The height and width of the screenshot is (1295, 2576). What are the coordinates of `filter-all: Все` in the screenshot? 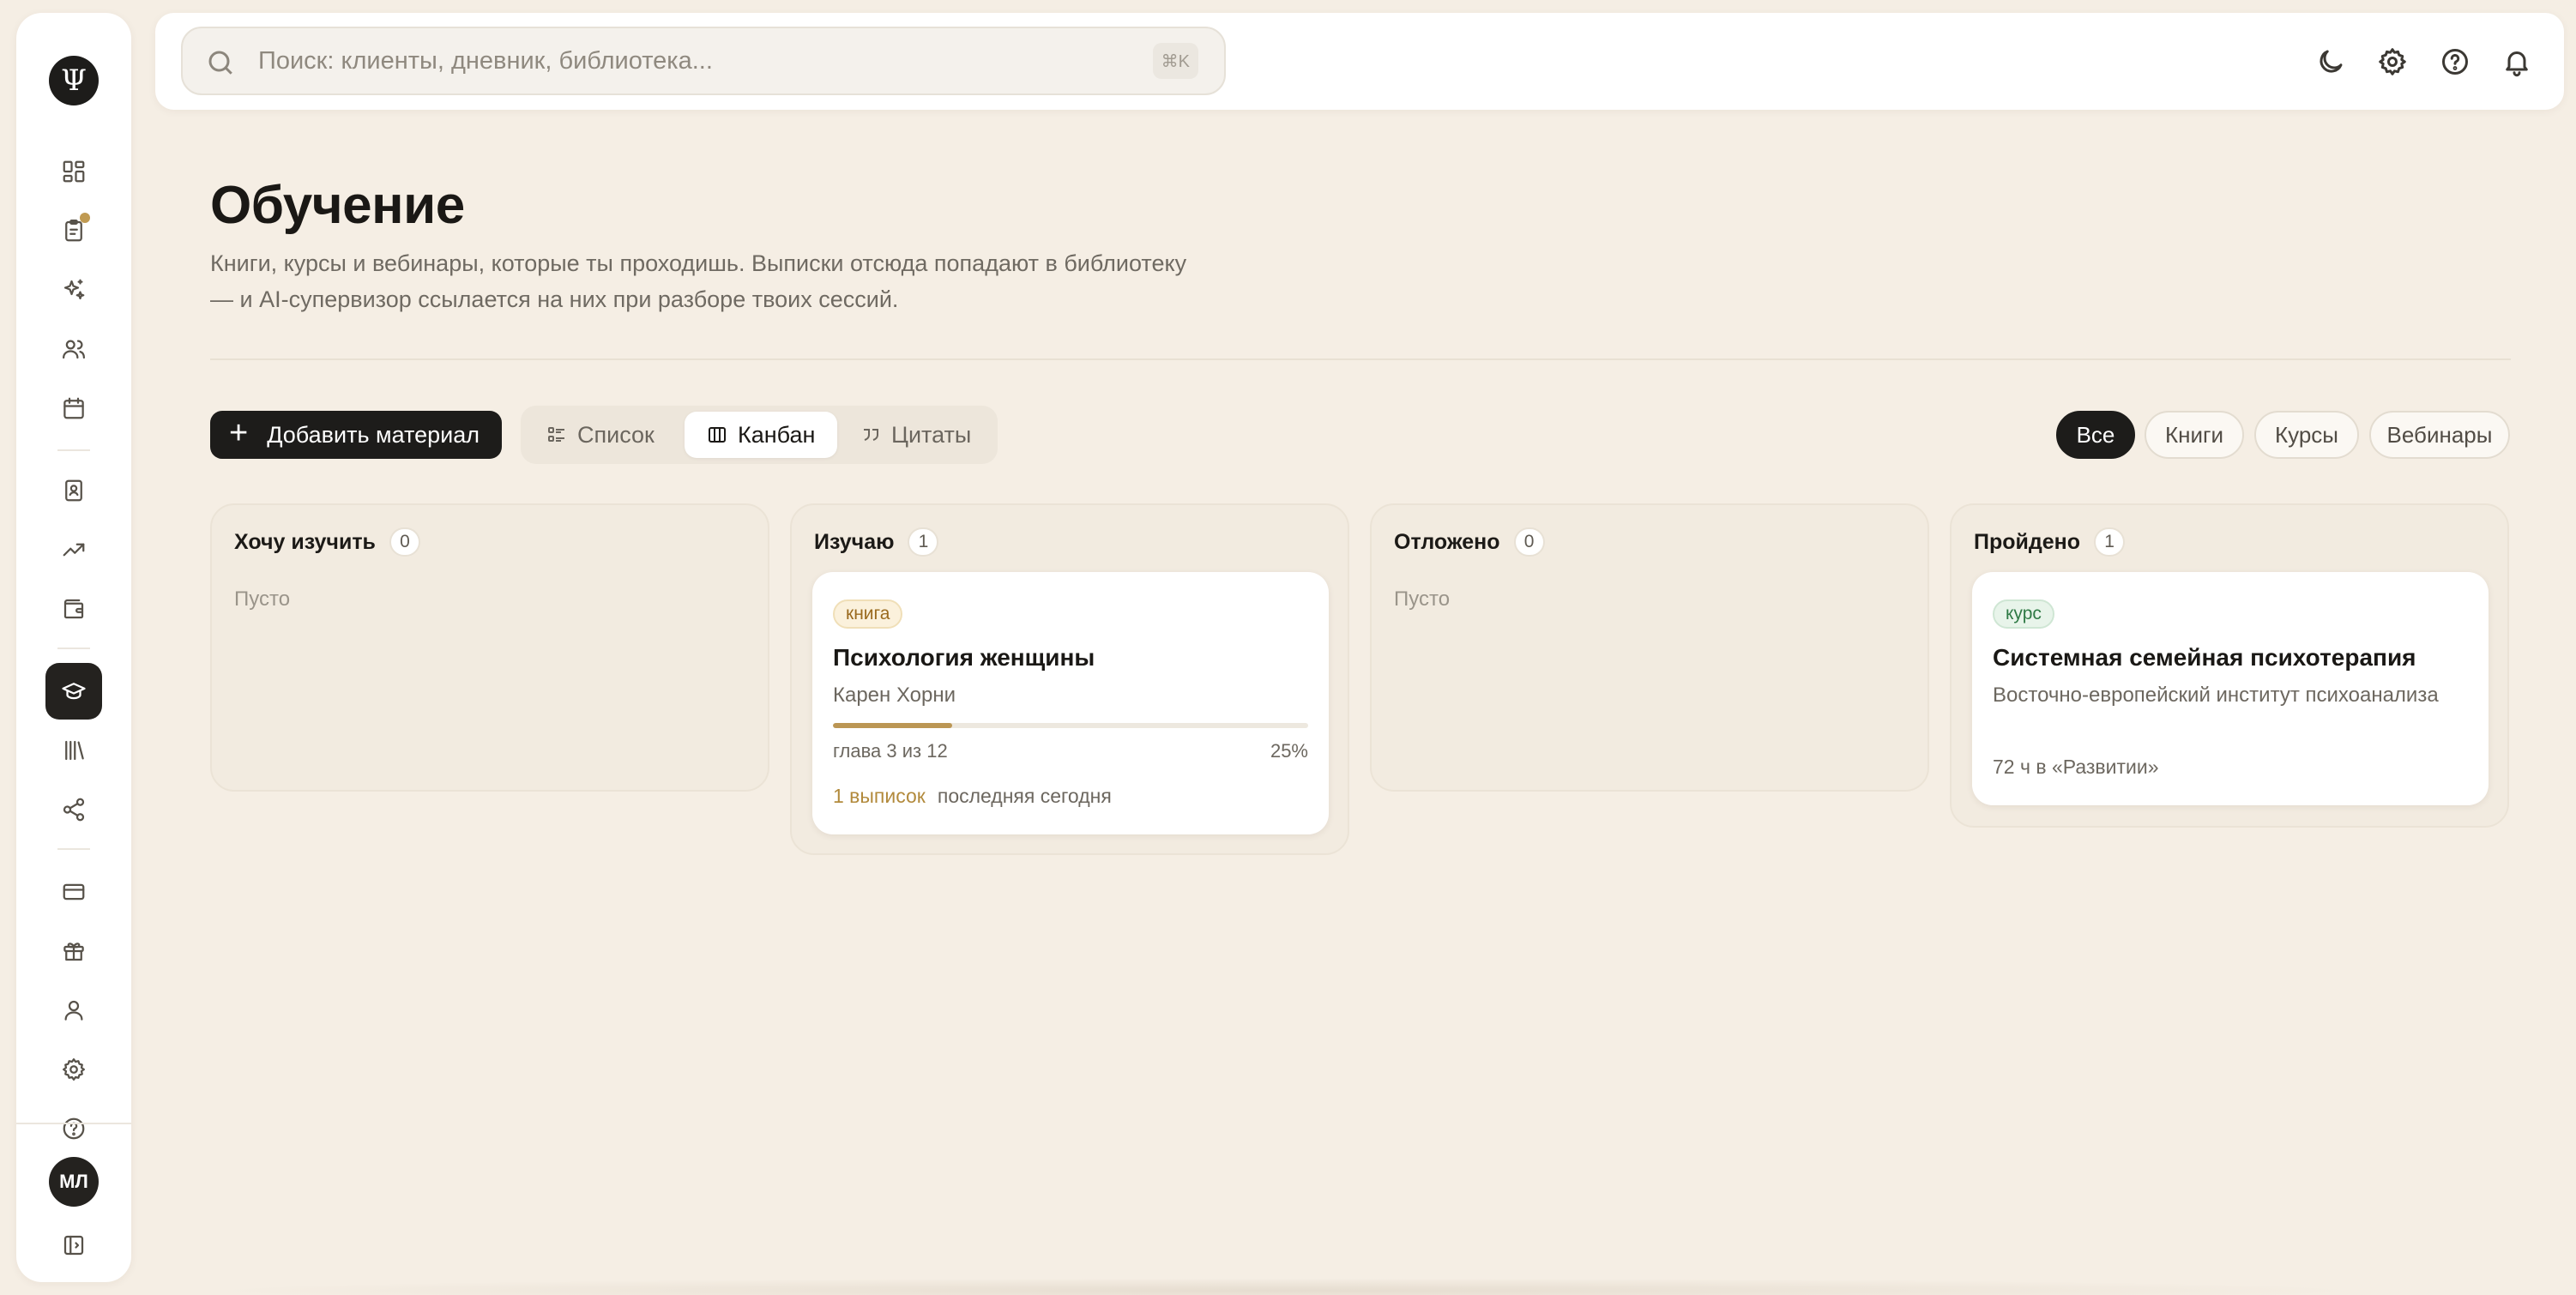 It's located at (2095, 435).